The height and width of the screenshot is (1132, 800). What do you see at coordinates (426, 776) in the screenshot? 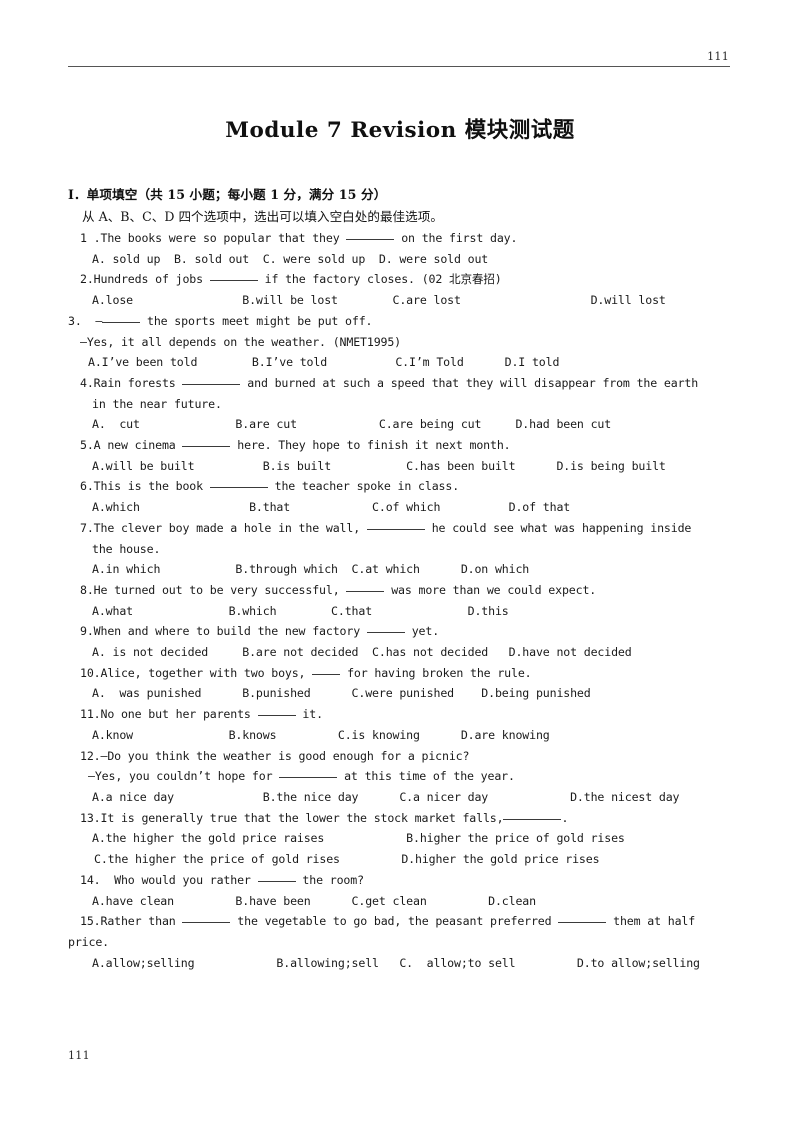
I see `continuation-text-after-blank: at this time of the year.` at bounding box center [426, 776].